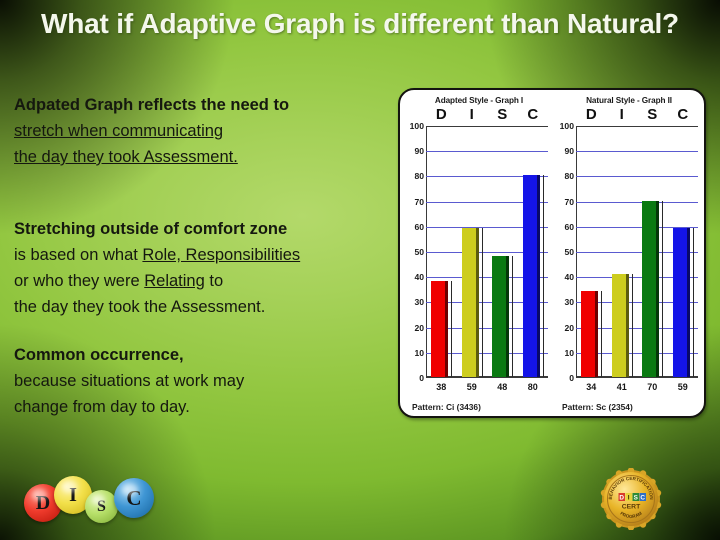 Image resolution: width=720 pixels, height=540 pixels. Describe the element at coordinates (532, 387) in the screenshot. I see `graph-value-label: 80` at that location.